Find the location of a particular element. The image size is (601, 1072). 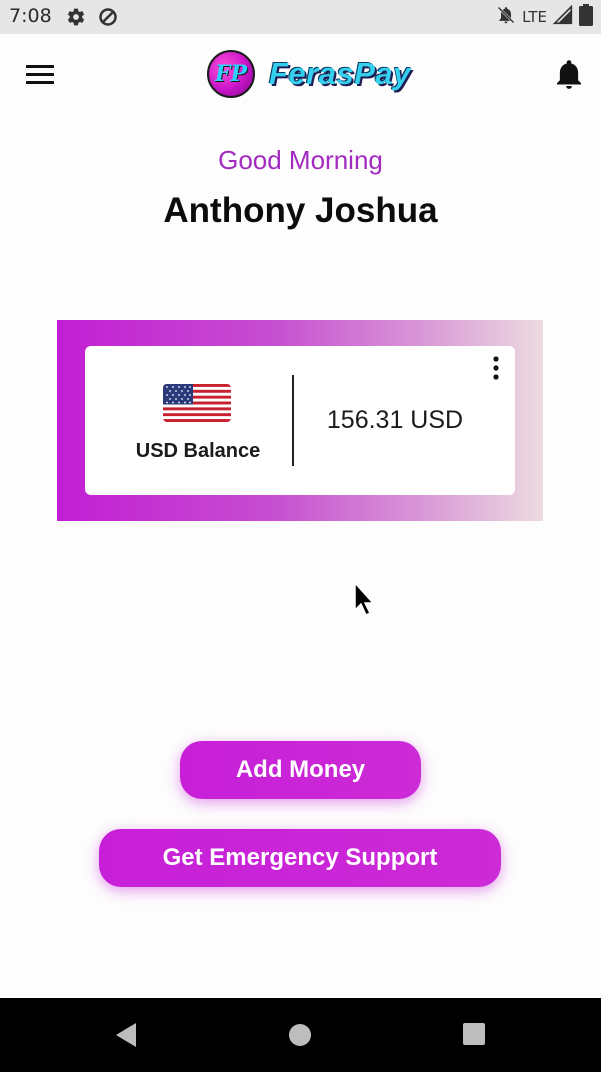

balance-label: USD Balance is located at coordinates (198, 451).